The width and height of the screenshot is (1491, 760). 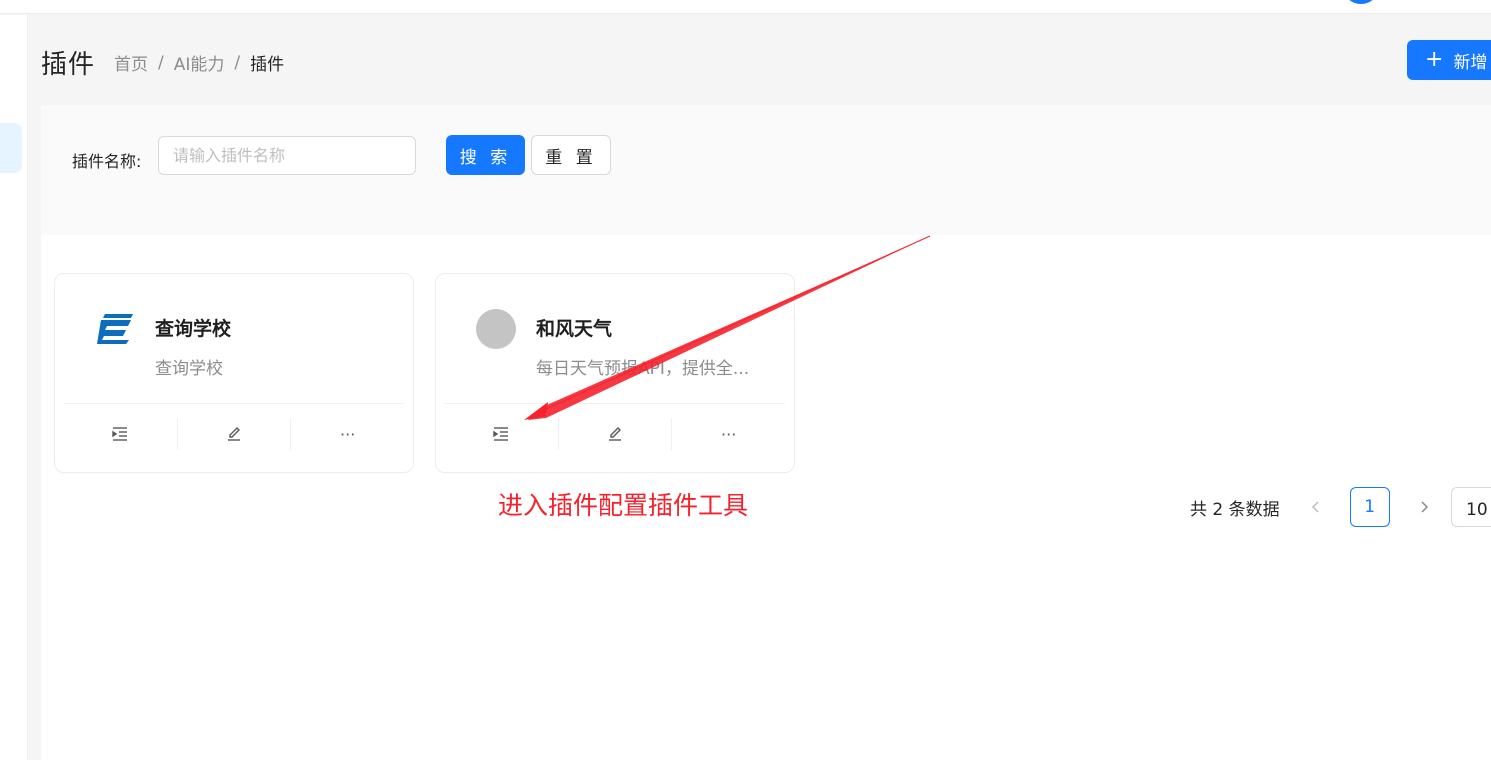 I want to click on plus-icon: +, so click(x=1434, y=59).